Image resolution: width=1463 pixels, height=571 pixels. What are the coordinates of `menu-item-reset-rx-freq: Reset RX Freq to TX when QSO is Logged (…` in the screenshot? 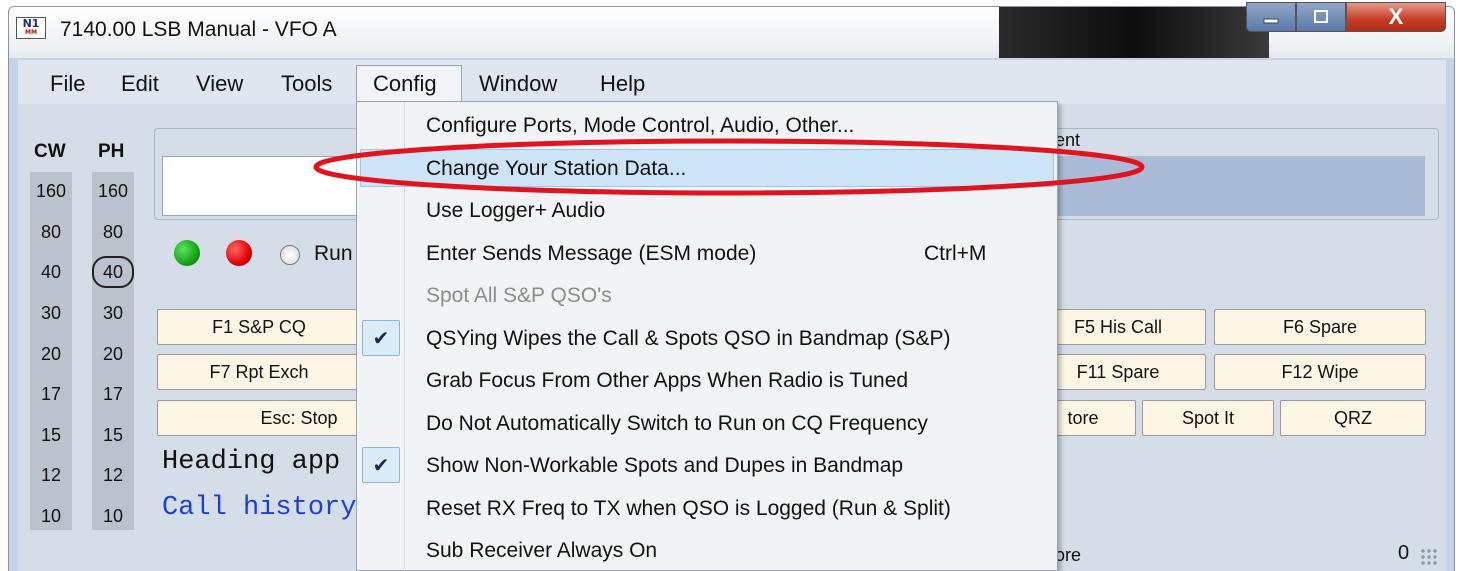 It's located at (688, 509).